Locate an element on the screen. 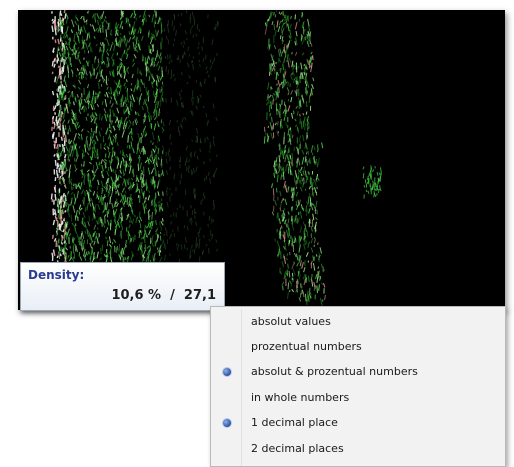  menu-item-label: 1 decimal place is located at coordinates (294, 422).